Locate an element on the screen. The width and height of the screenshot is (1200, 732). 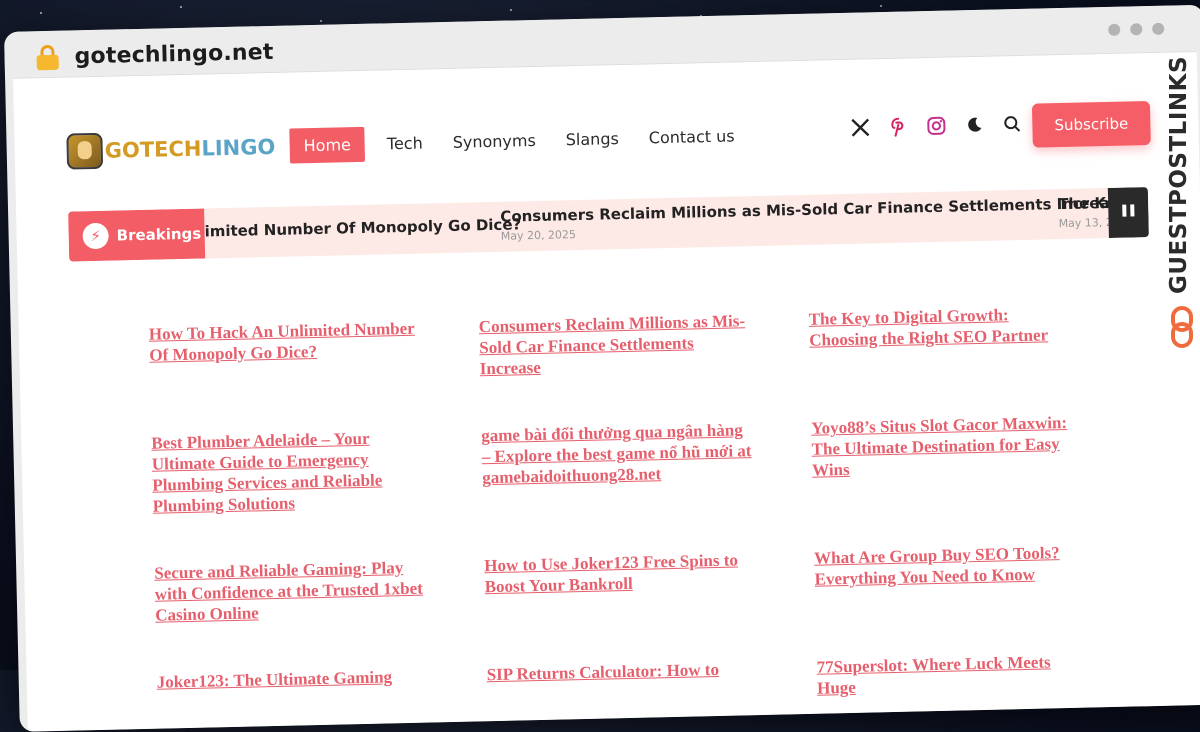
instagram-icon is located at coordinates (936, 126).